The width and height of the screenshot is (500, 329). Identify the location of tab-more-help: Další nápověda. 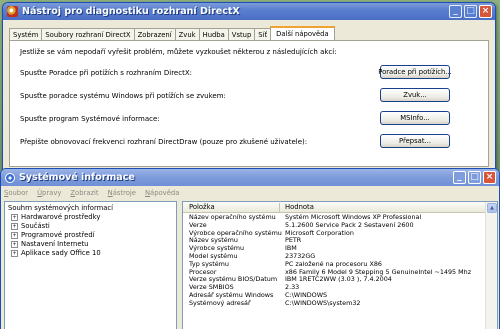
(302, 33).